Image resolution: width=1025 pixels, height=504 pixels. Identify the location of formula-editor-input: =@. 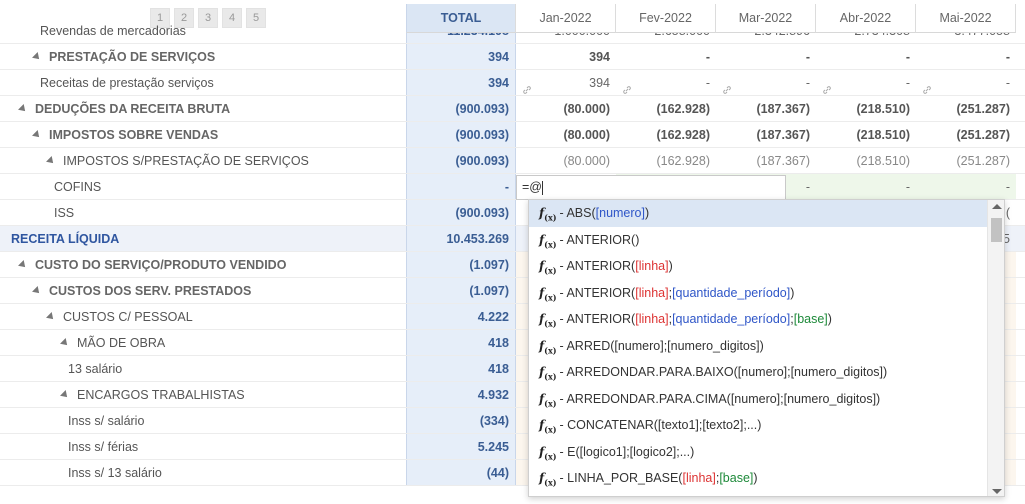
(651, 187).